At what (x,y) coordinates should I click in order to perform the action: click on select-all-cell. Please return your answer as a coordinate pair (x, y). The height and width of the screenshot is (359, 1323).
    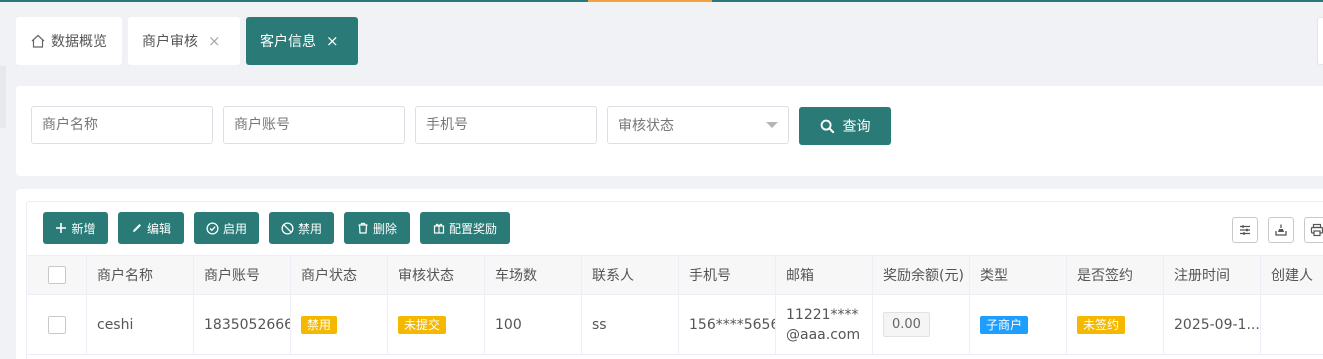
    Looking at the image, I should click on (57, 275).